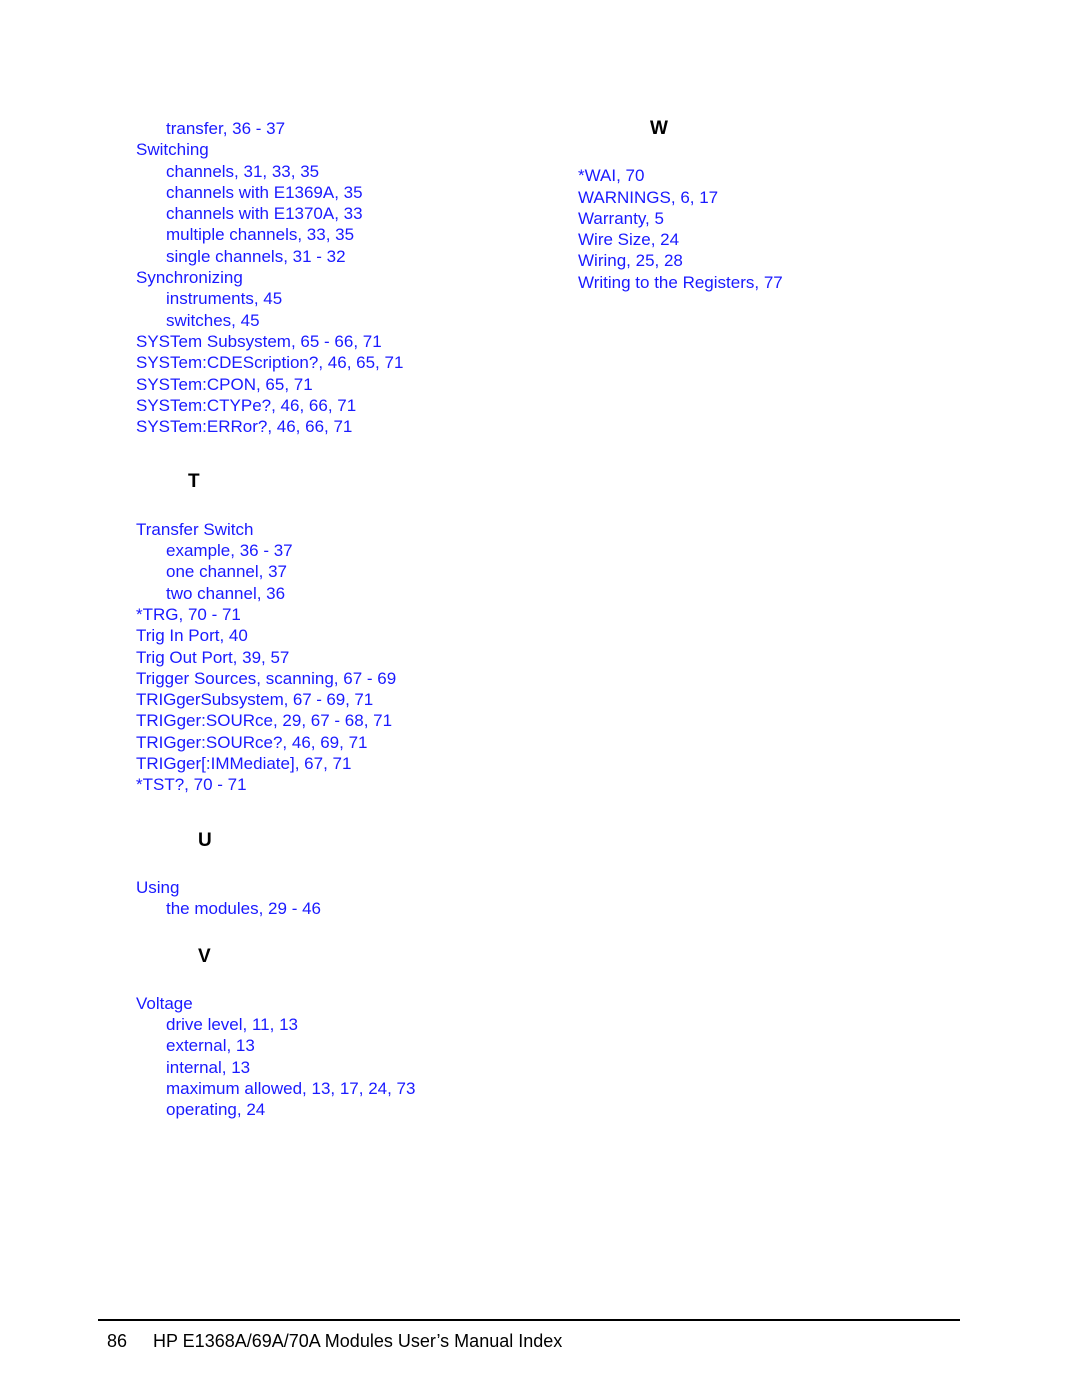 The width and height of the screenshot is (1080, 1397). I want to click on section-heading-t: T, so click(194, 482).